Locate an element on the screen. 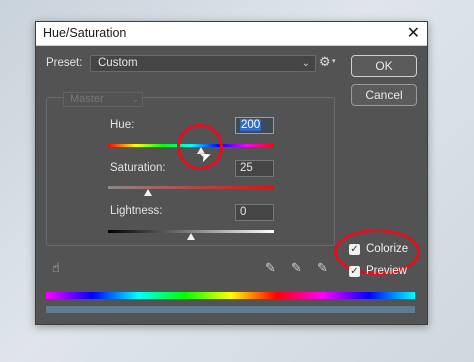  hand-adjust-icon: ☝ is located at coordinates (56, 268).